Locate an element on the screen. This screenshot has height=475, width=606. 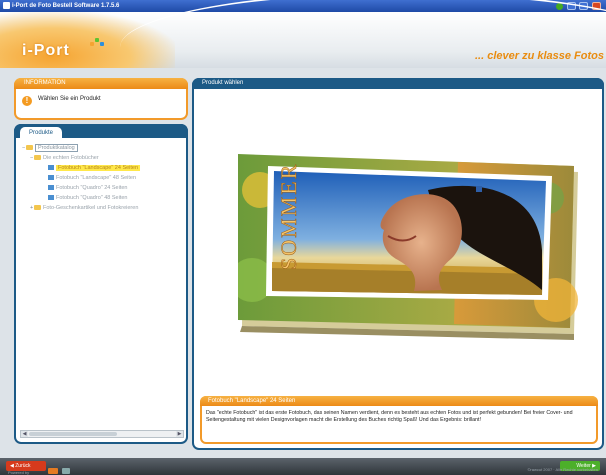
tree-node-group1: − Die echten Fotobücher is located at coordinates (64, 158).